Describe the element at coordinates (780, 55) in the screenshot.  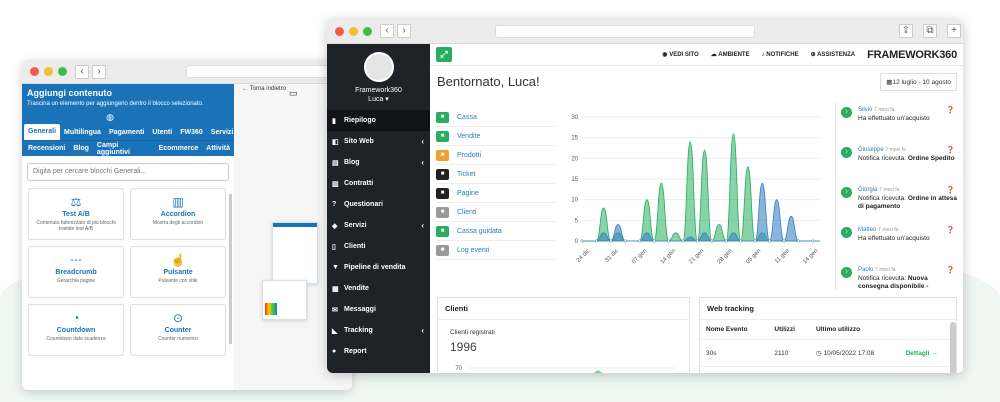
I see `notifications-link: ♪ NOTIFICHE` at that location.